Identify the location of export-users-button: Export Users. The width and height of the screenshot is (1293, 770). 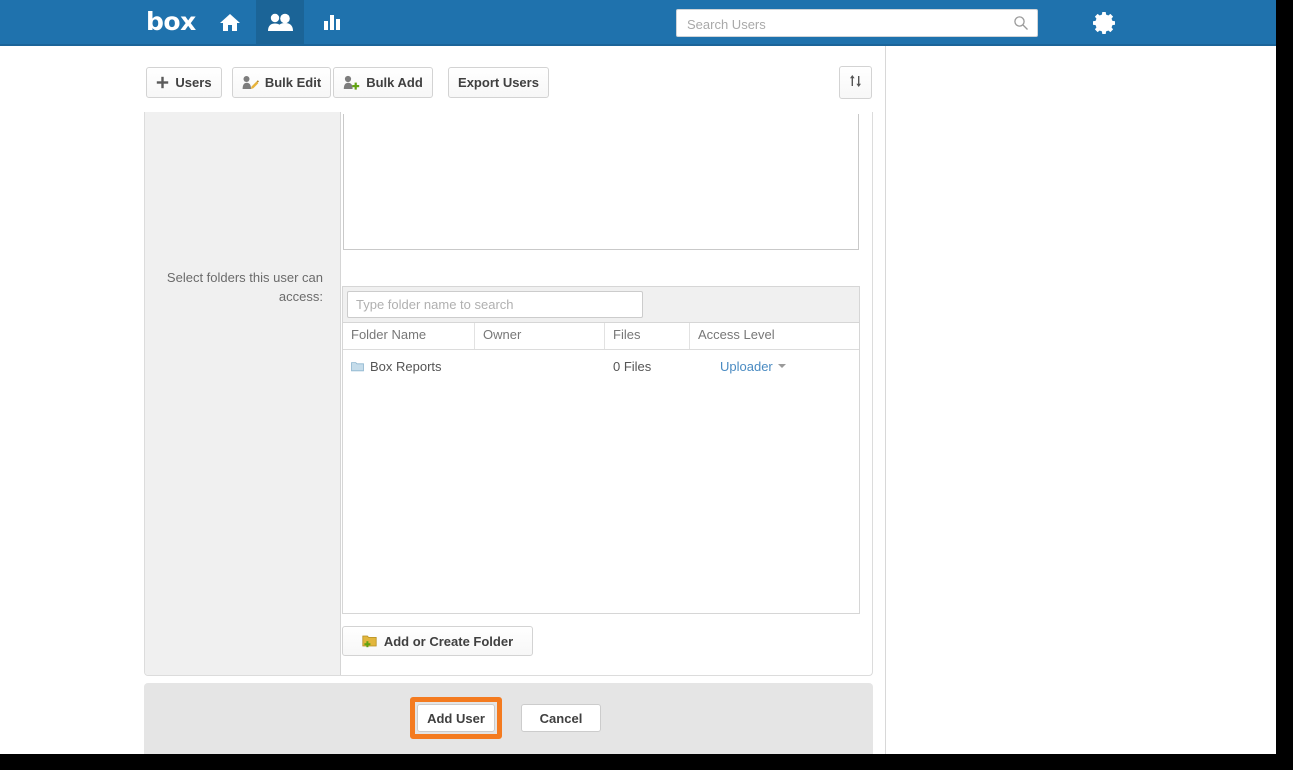
(498, 82).